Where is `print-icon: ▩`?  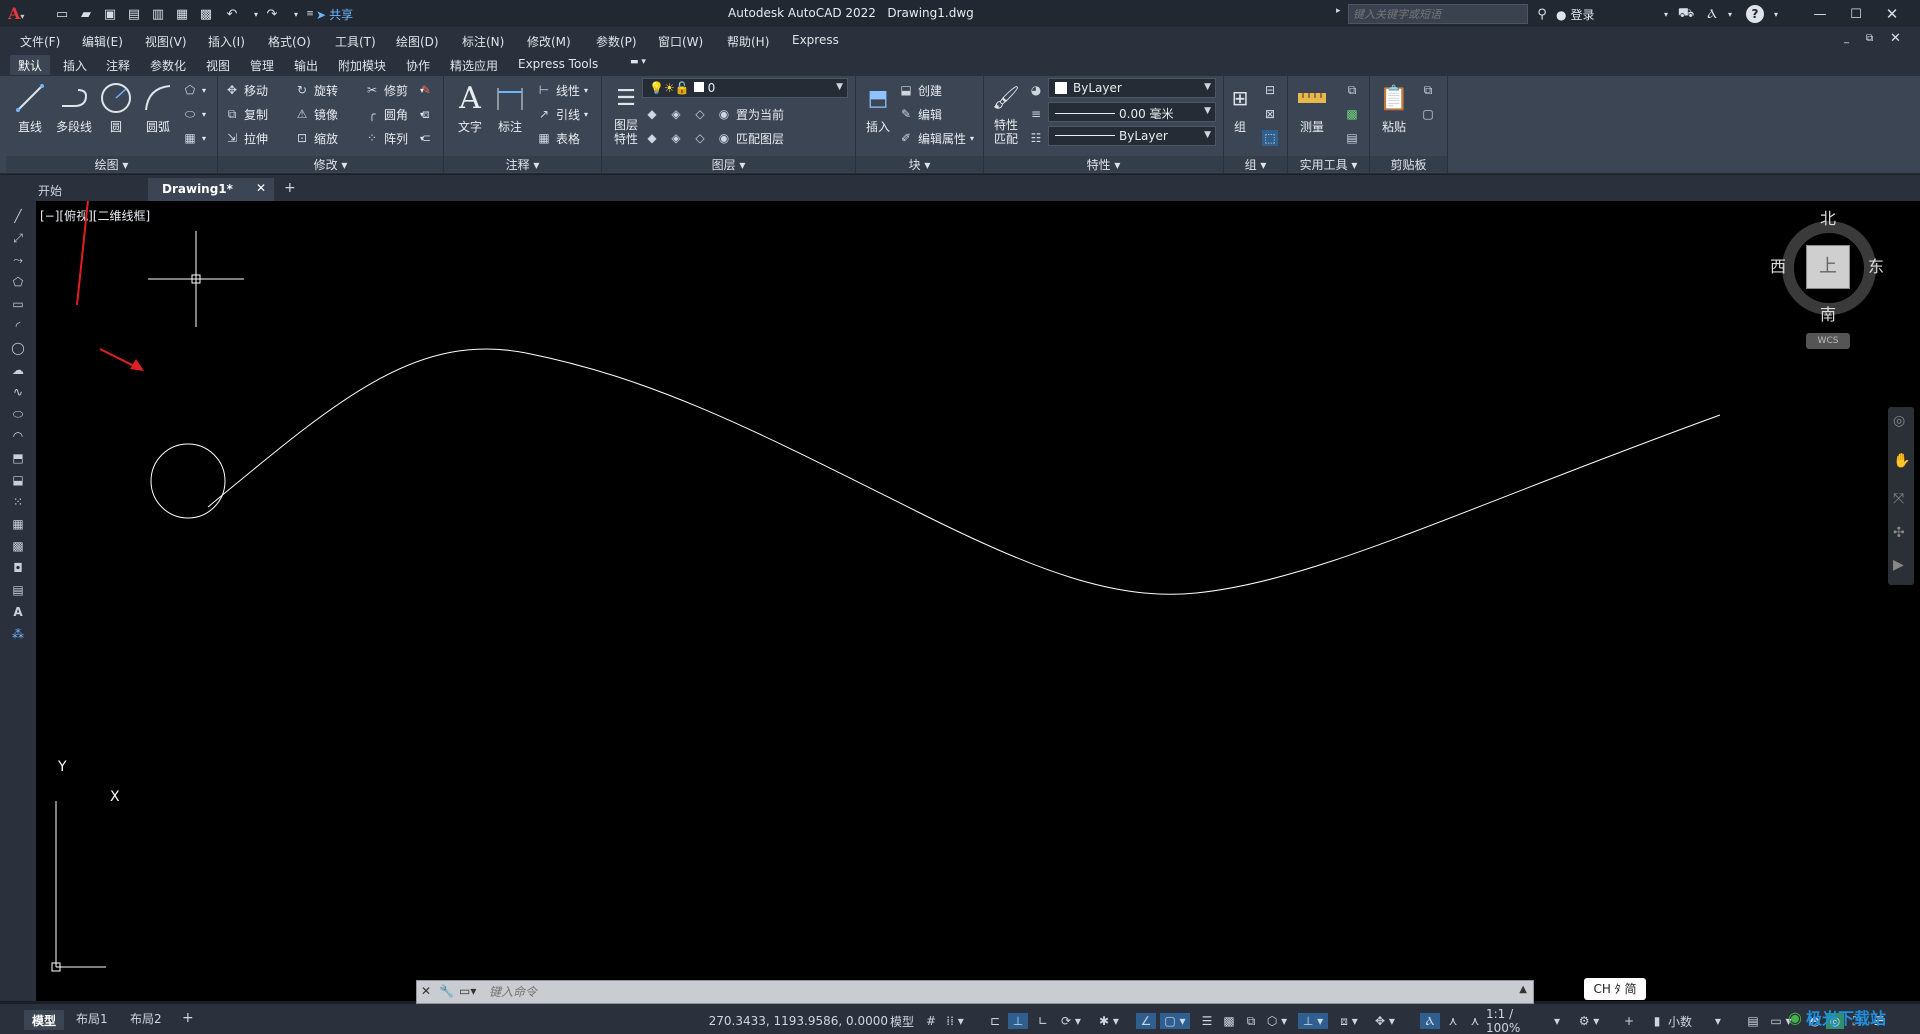 print-icon: ▩ is located at coordinates (206, 14).